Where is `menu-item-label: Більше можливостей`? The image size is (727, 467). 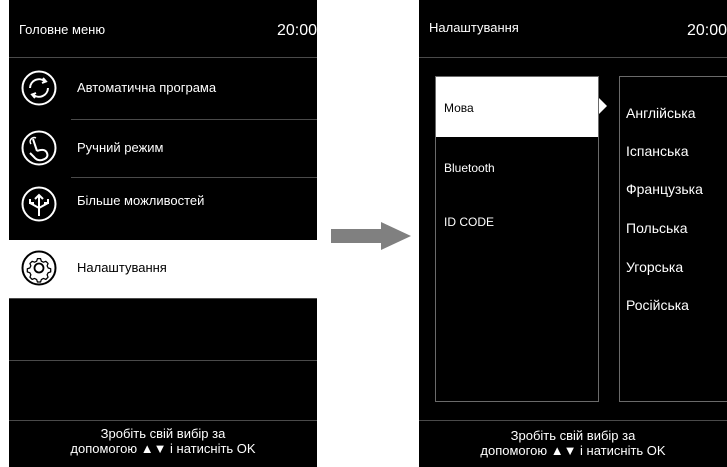 menu-item-label: Більше можливостей is located at coordinates (141, 200).